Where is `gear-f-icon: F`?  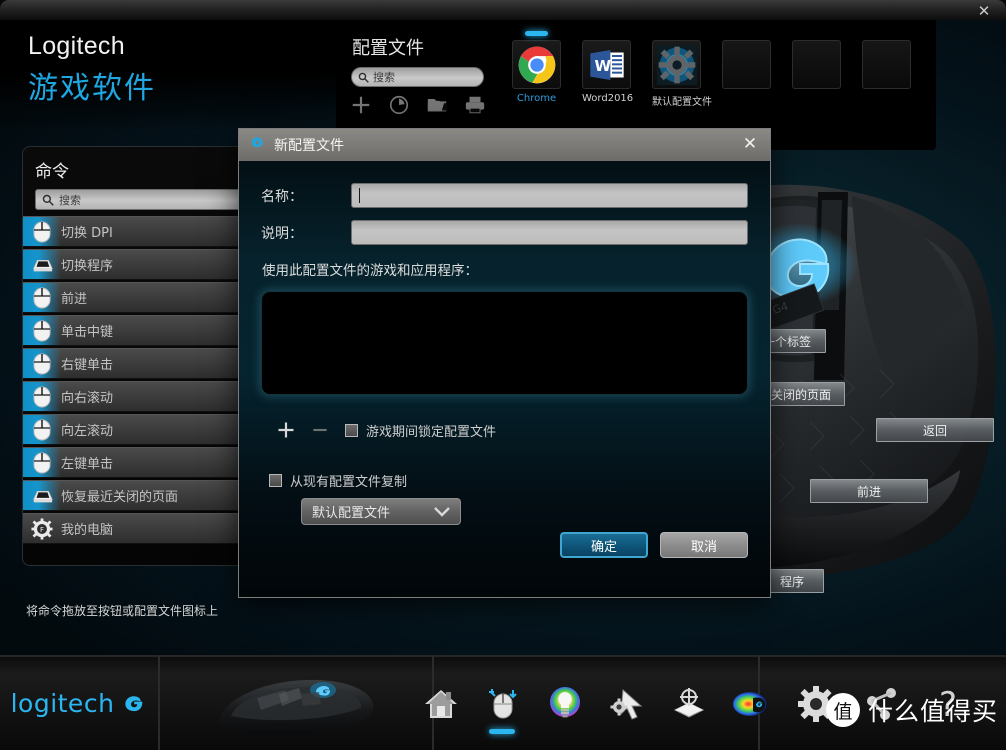 gear-f-icon: F is located at coordinates (42, 528).